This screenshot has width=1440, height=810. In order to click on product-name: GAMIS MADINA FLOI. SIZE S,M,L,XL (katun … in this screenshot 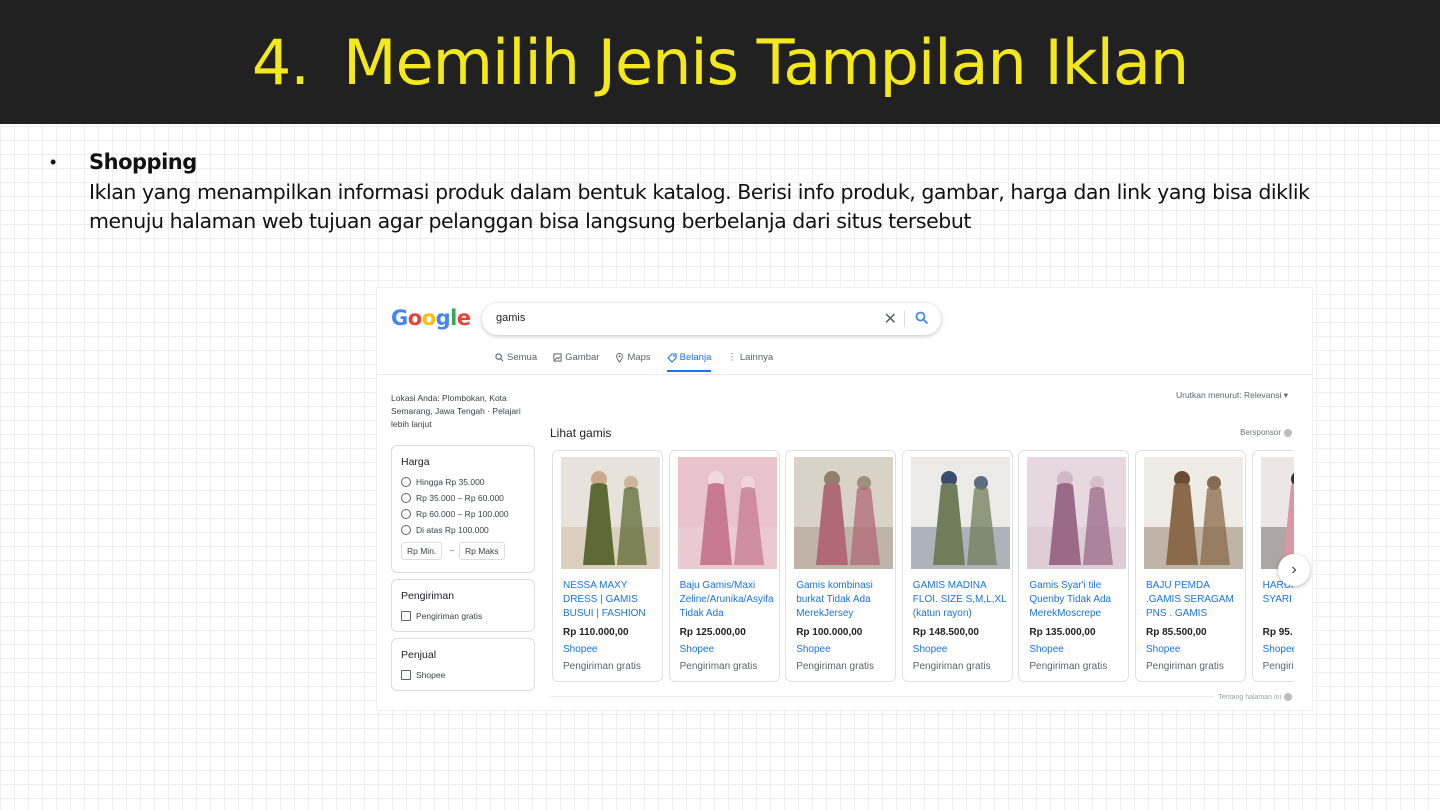, I will do `click(961, 599)`.